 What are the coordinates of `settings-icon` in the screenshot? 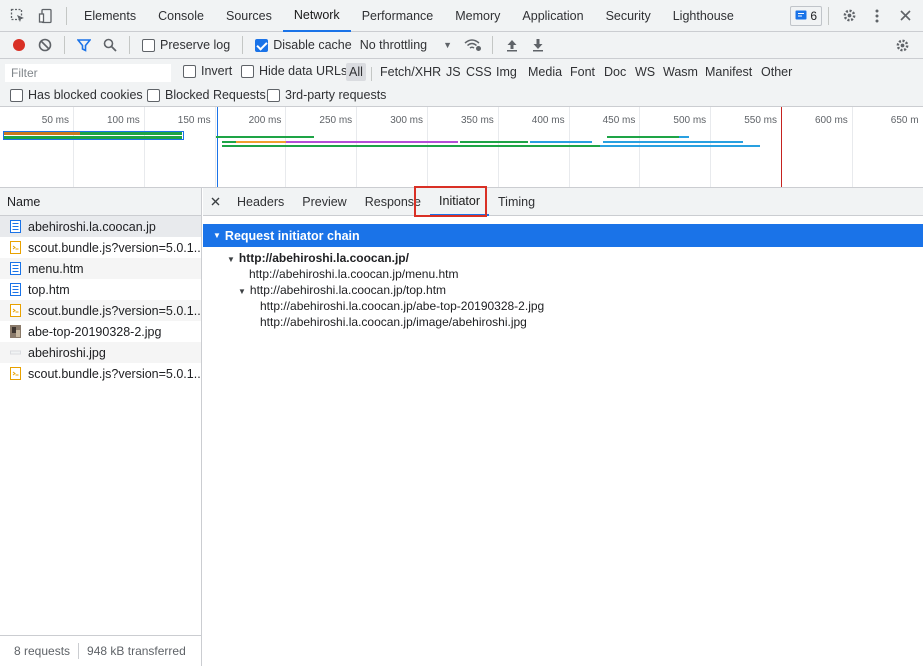 It's located at (849, 15).